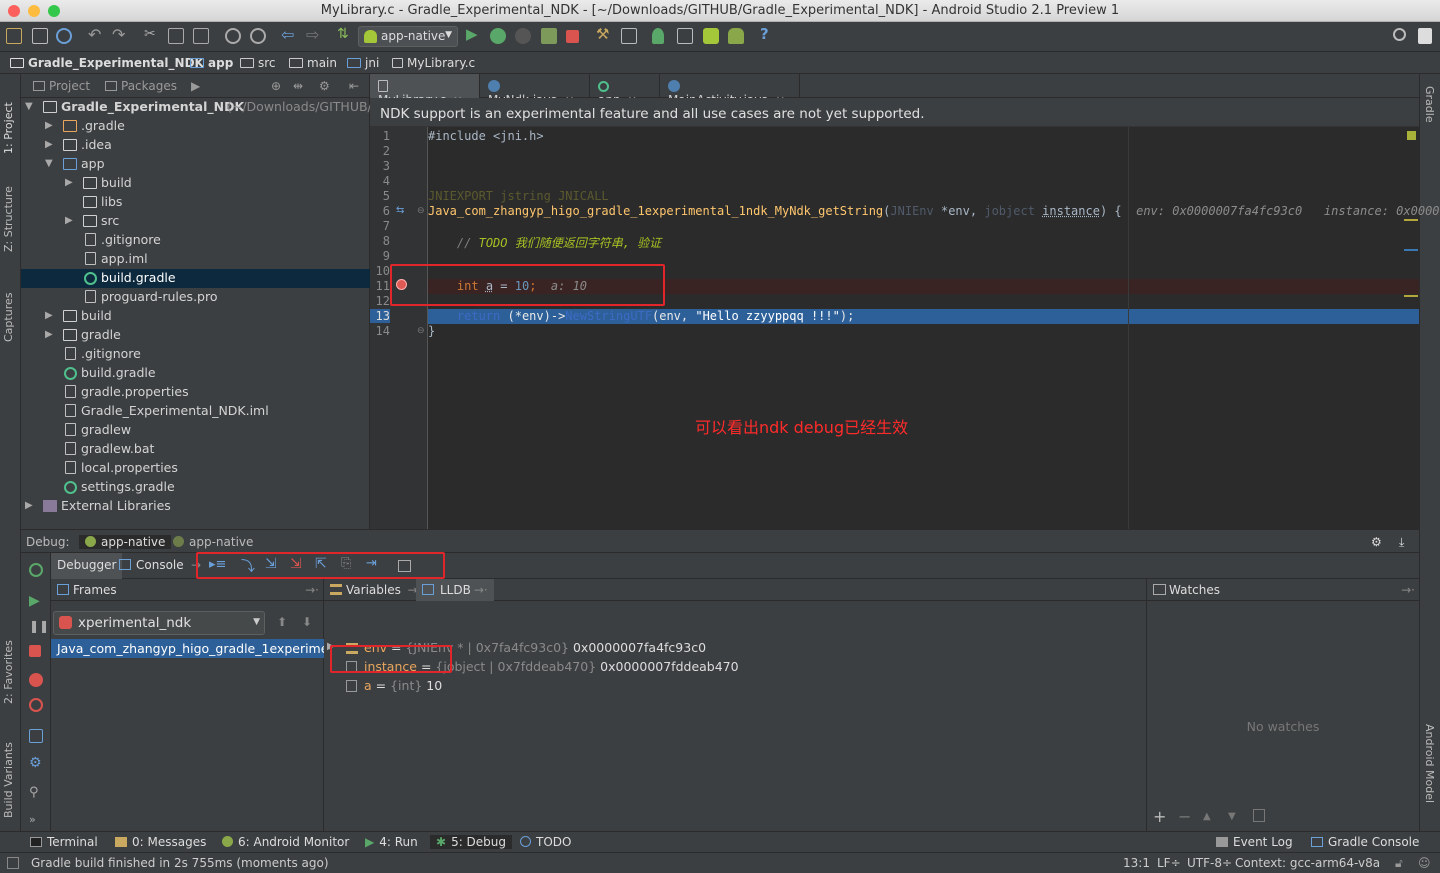 This screenshot has width=1440, height=873. I want to click on find-icon, so click(233, 36).